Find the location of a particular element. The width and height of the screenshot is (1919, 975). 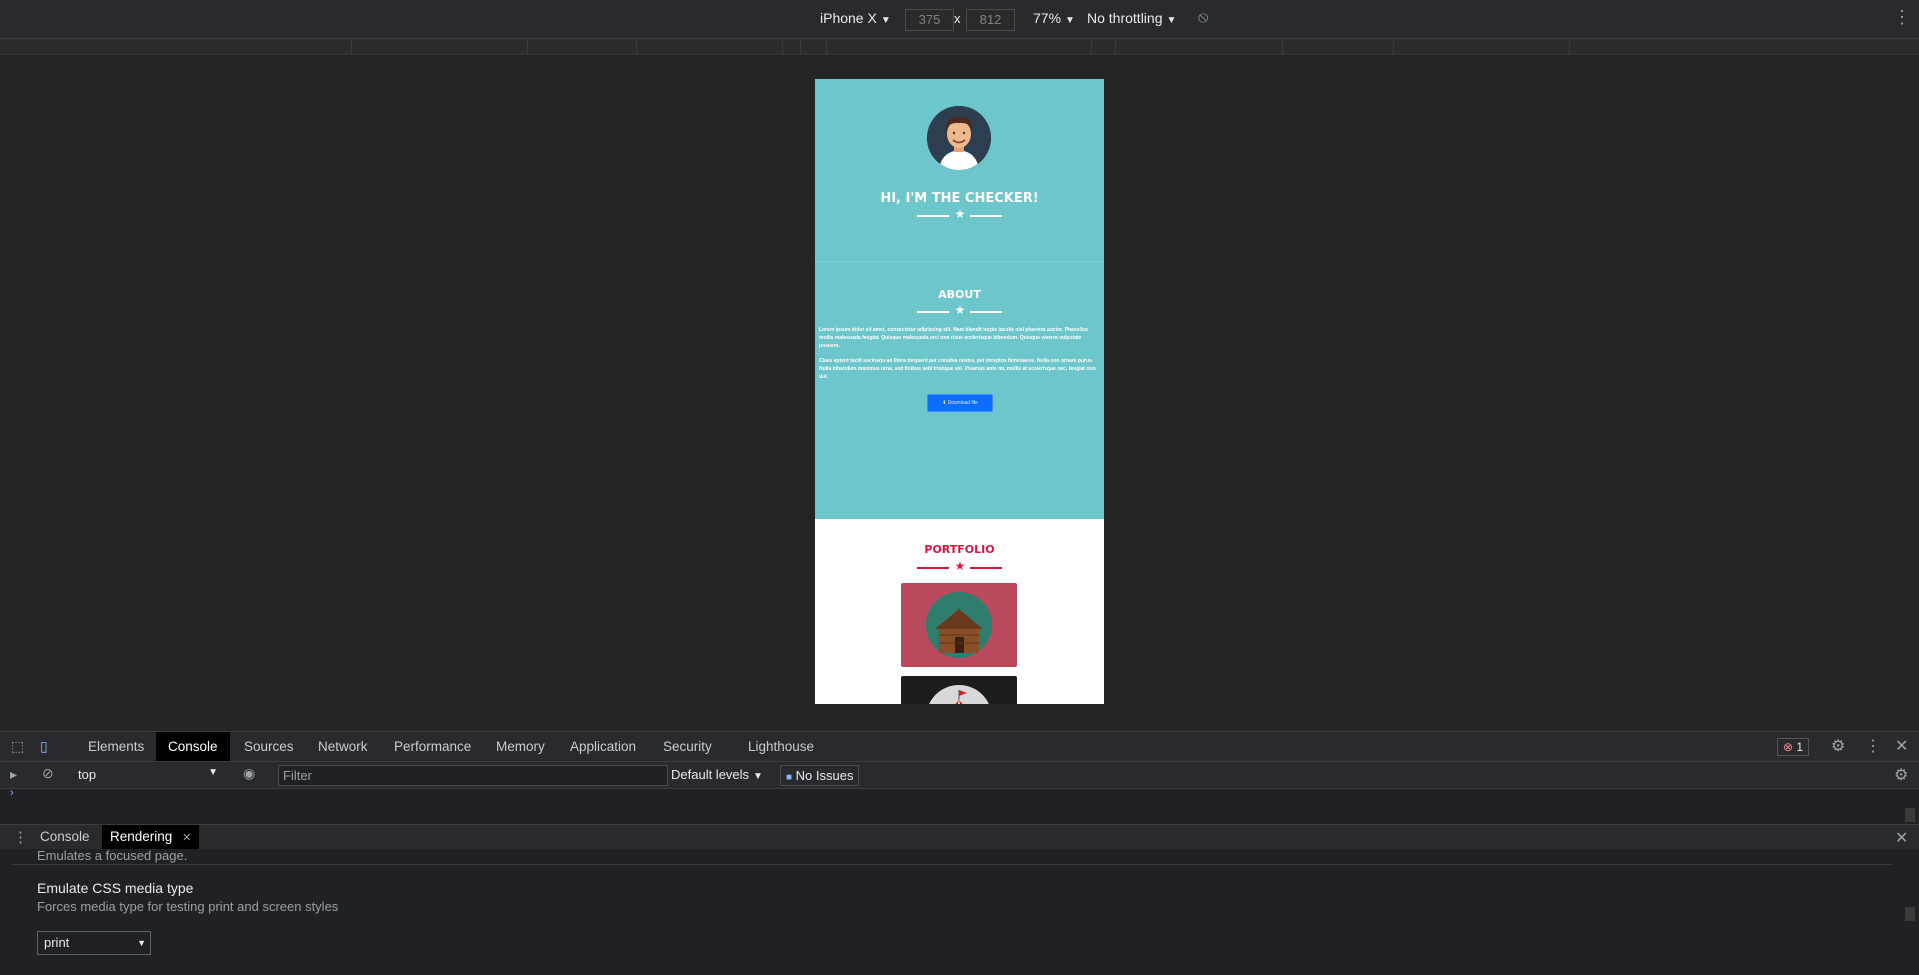

drawer-tab-rendering: Rendering ✕ is located at coordinates (151, 837).